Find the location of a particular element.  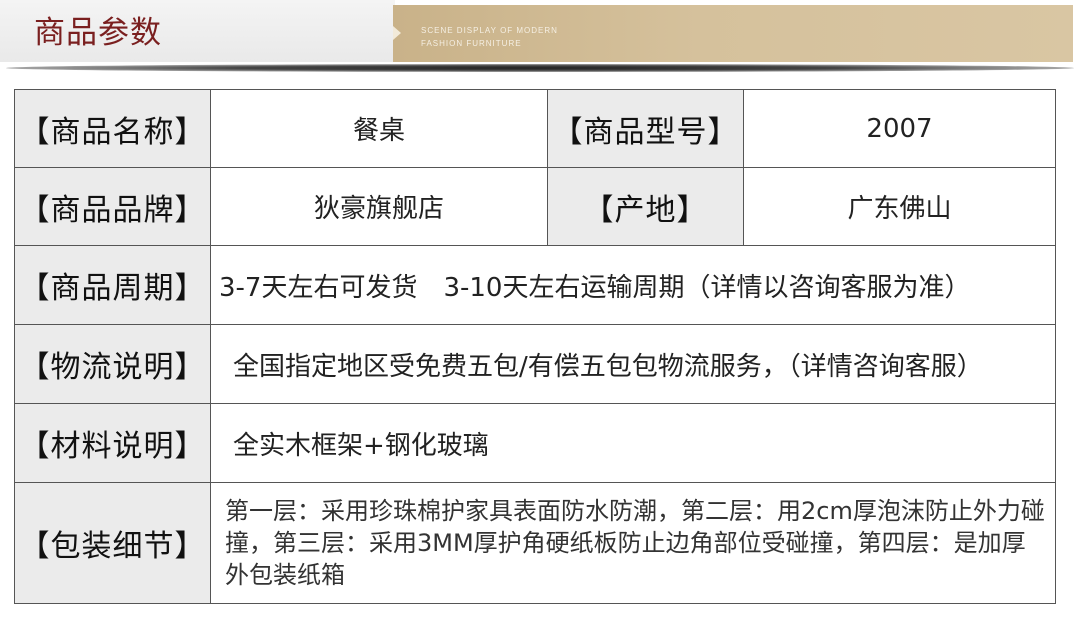

value-brand: 狄豪旗舰店 is located at coordinates (379, 206).